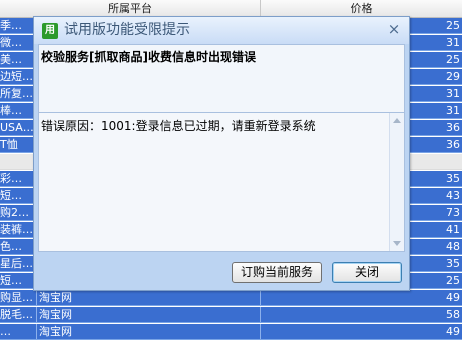 This screenshot has height=361, width=462. What do you see at coordinates (367, 272) in the screenshot?
I see `close-button: 关闭` at bounding box center [367, 272].